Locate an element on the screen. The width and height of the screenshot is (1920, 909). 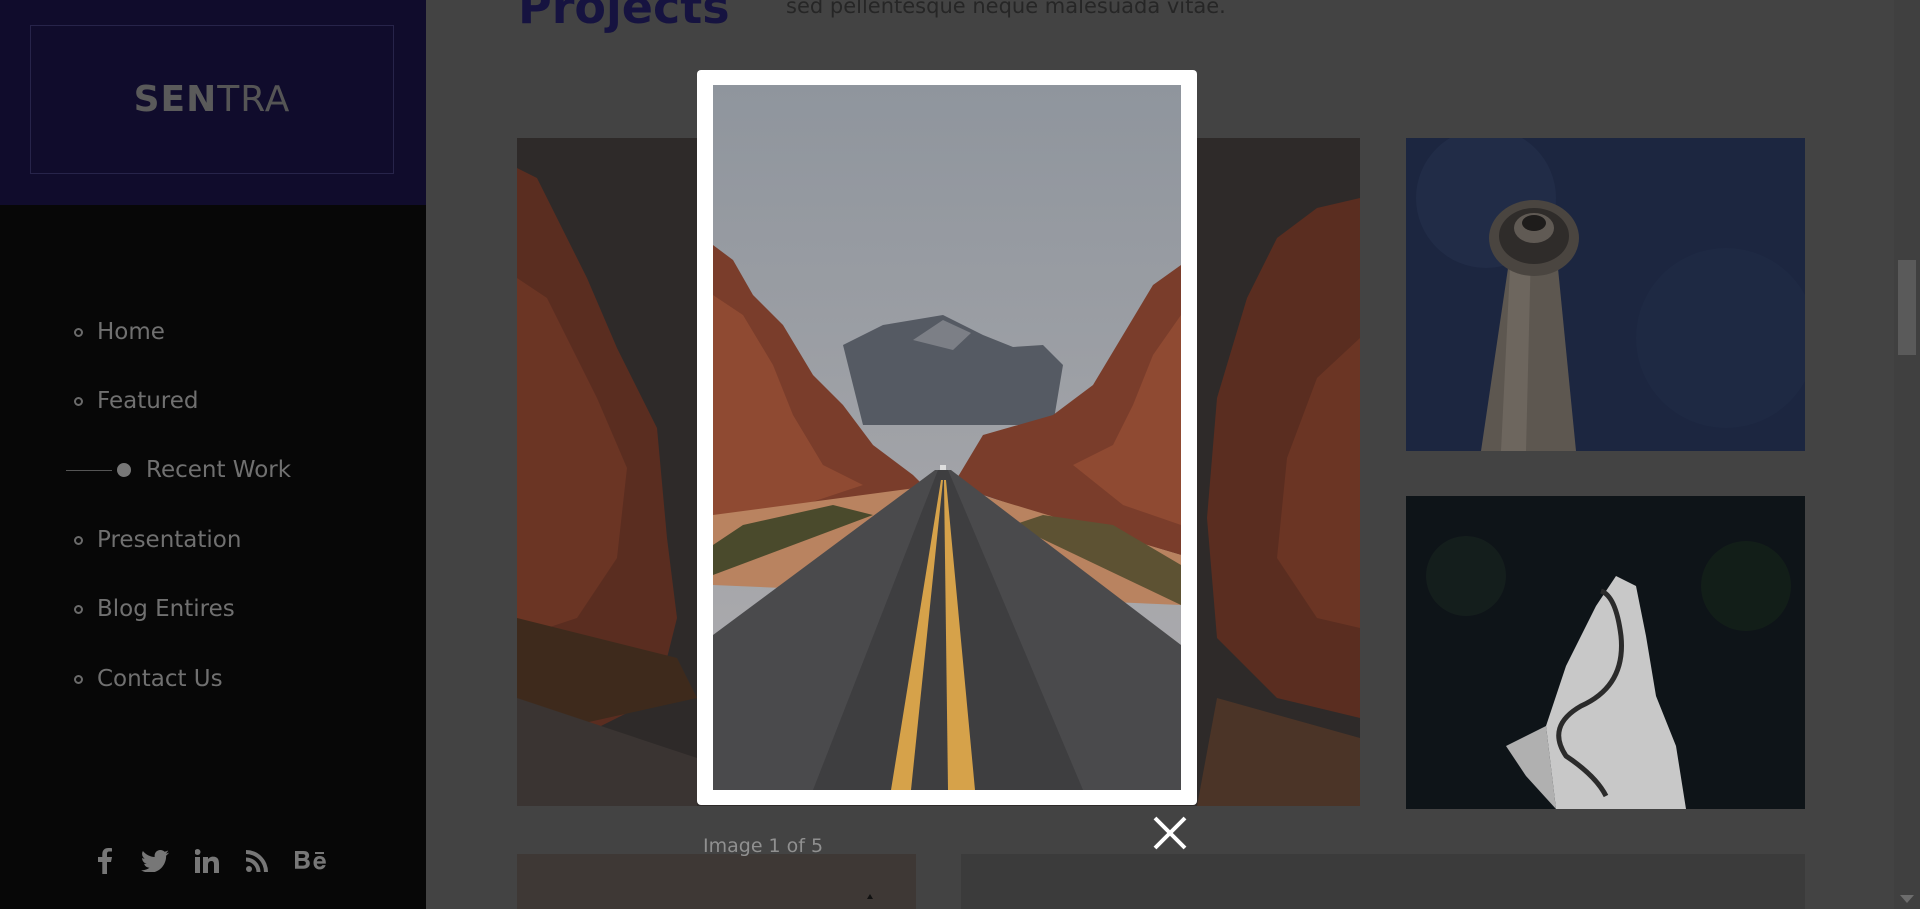
logo-area: SEN TRA is located at coordinates (213, 102).